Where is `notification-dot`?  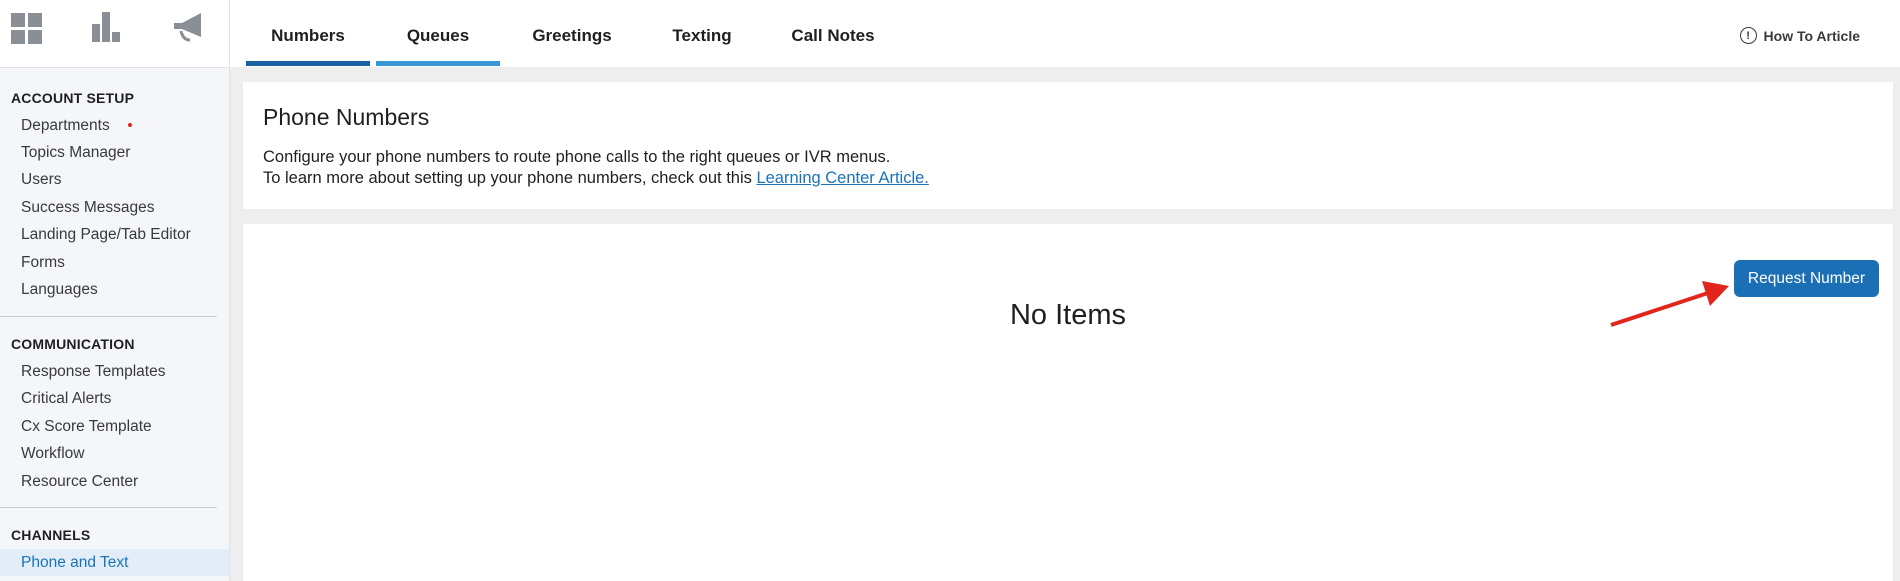 notification-dot is located at coordinates (129, 124).